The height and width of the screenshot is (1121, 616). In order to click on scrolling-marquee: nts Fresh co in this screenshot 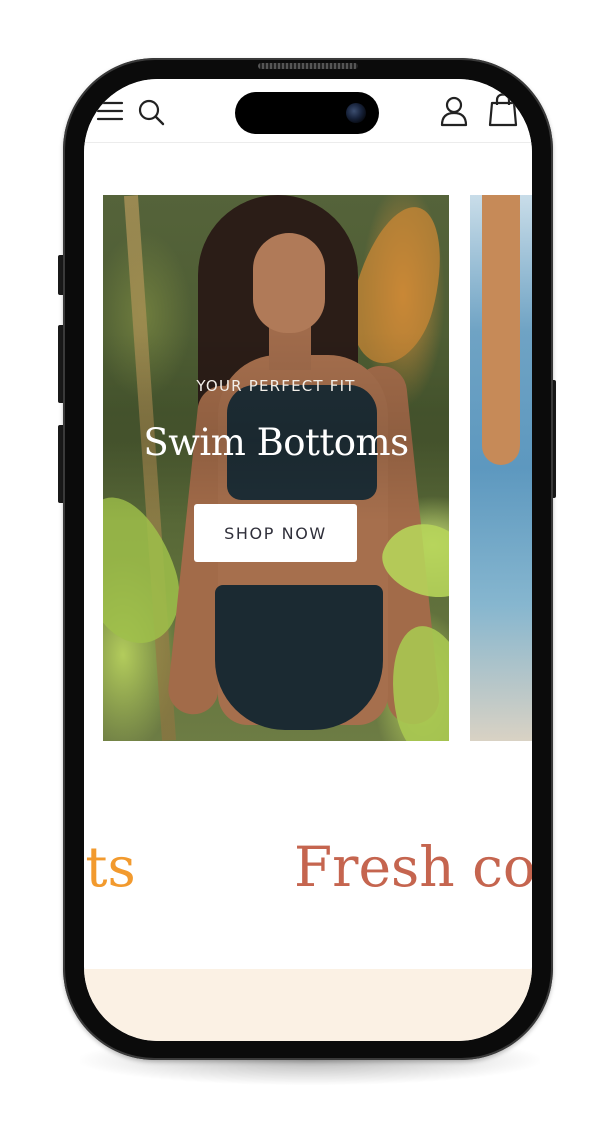, I will do `click(308, 872)`.